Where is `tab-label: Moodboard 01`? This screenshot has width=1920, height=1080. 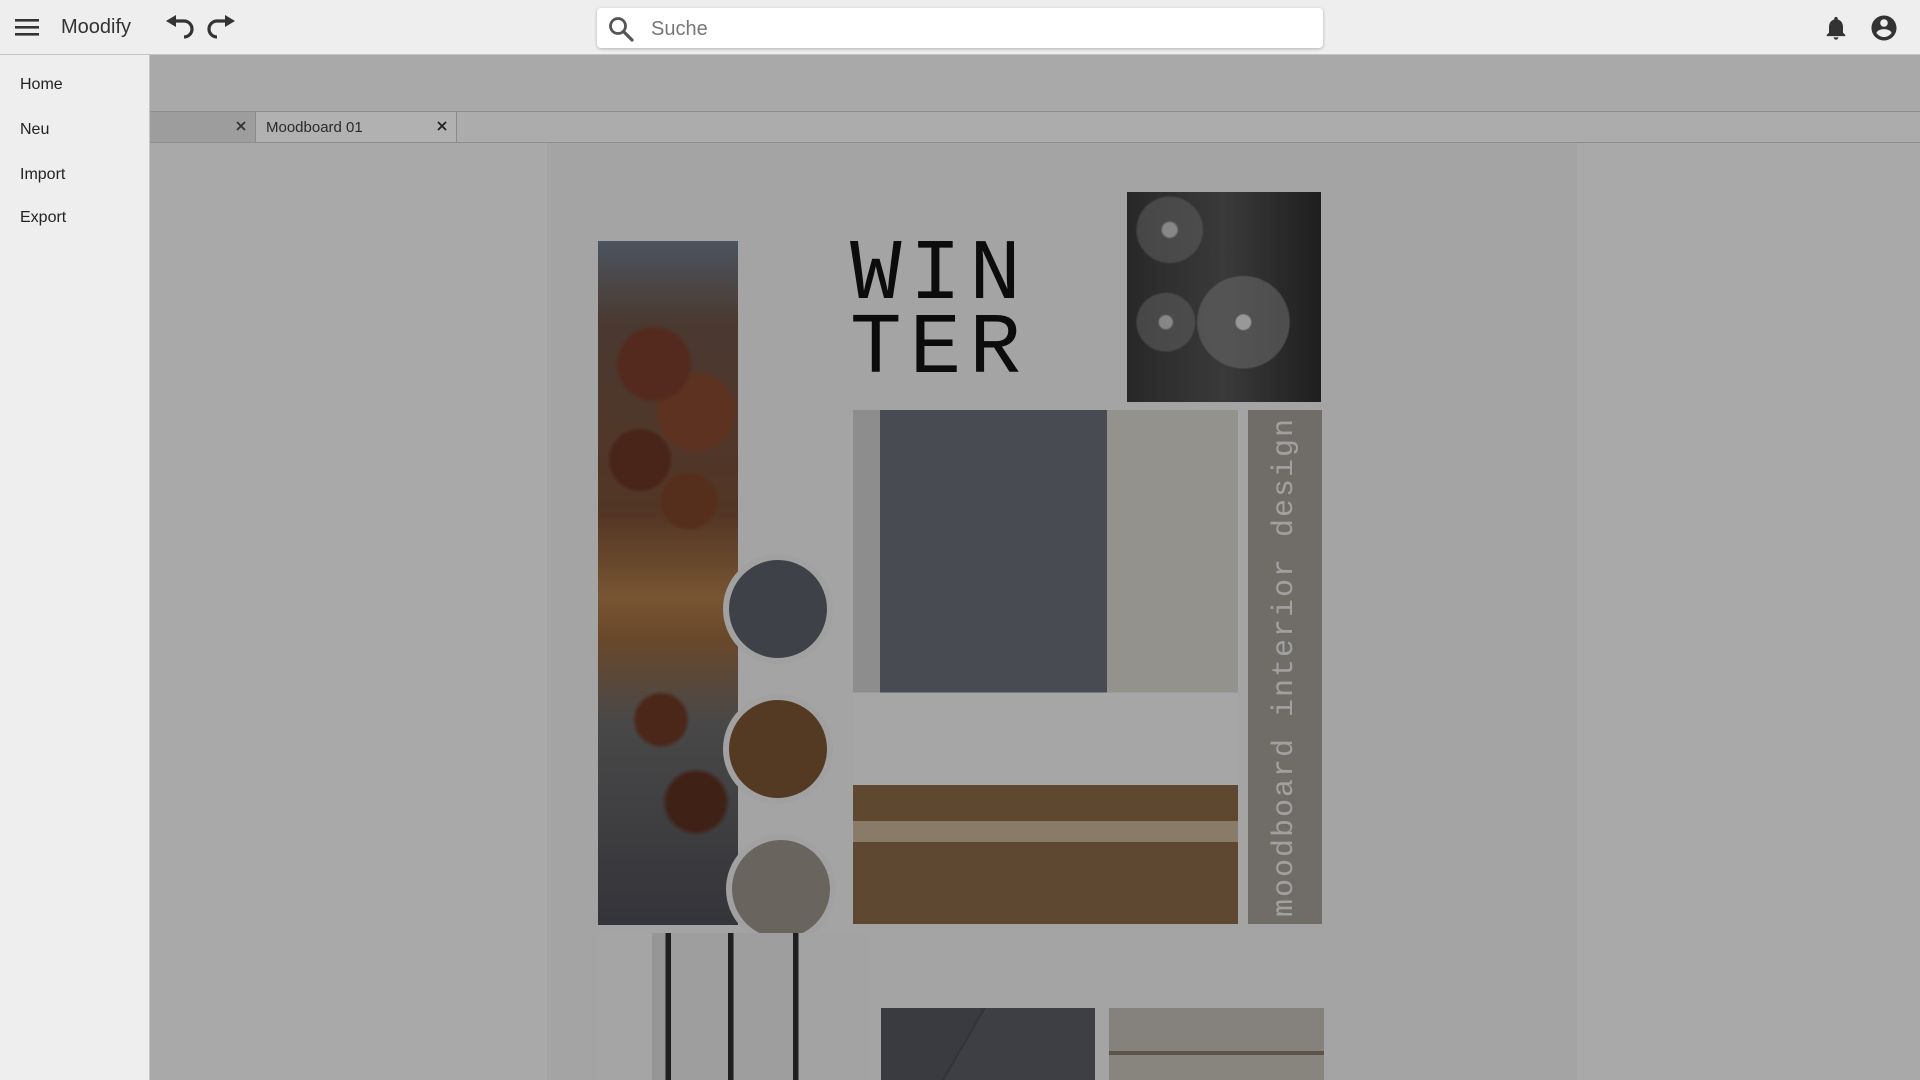
tab-label: Moodboard 01 is located at coordinates (314, 127).